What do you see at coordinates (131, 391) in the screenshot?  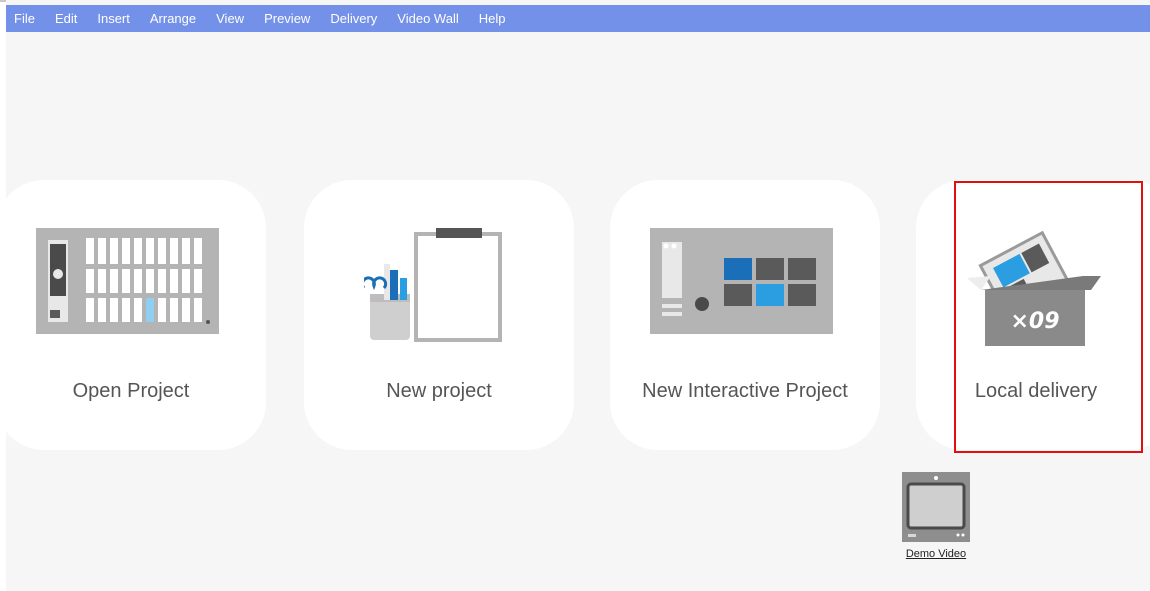 I see `open-project-label: Open Project` at bounding box center [131, 391].